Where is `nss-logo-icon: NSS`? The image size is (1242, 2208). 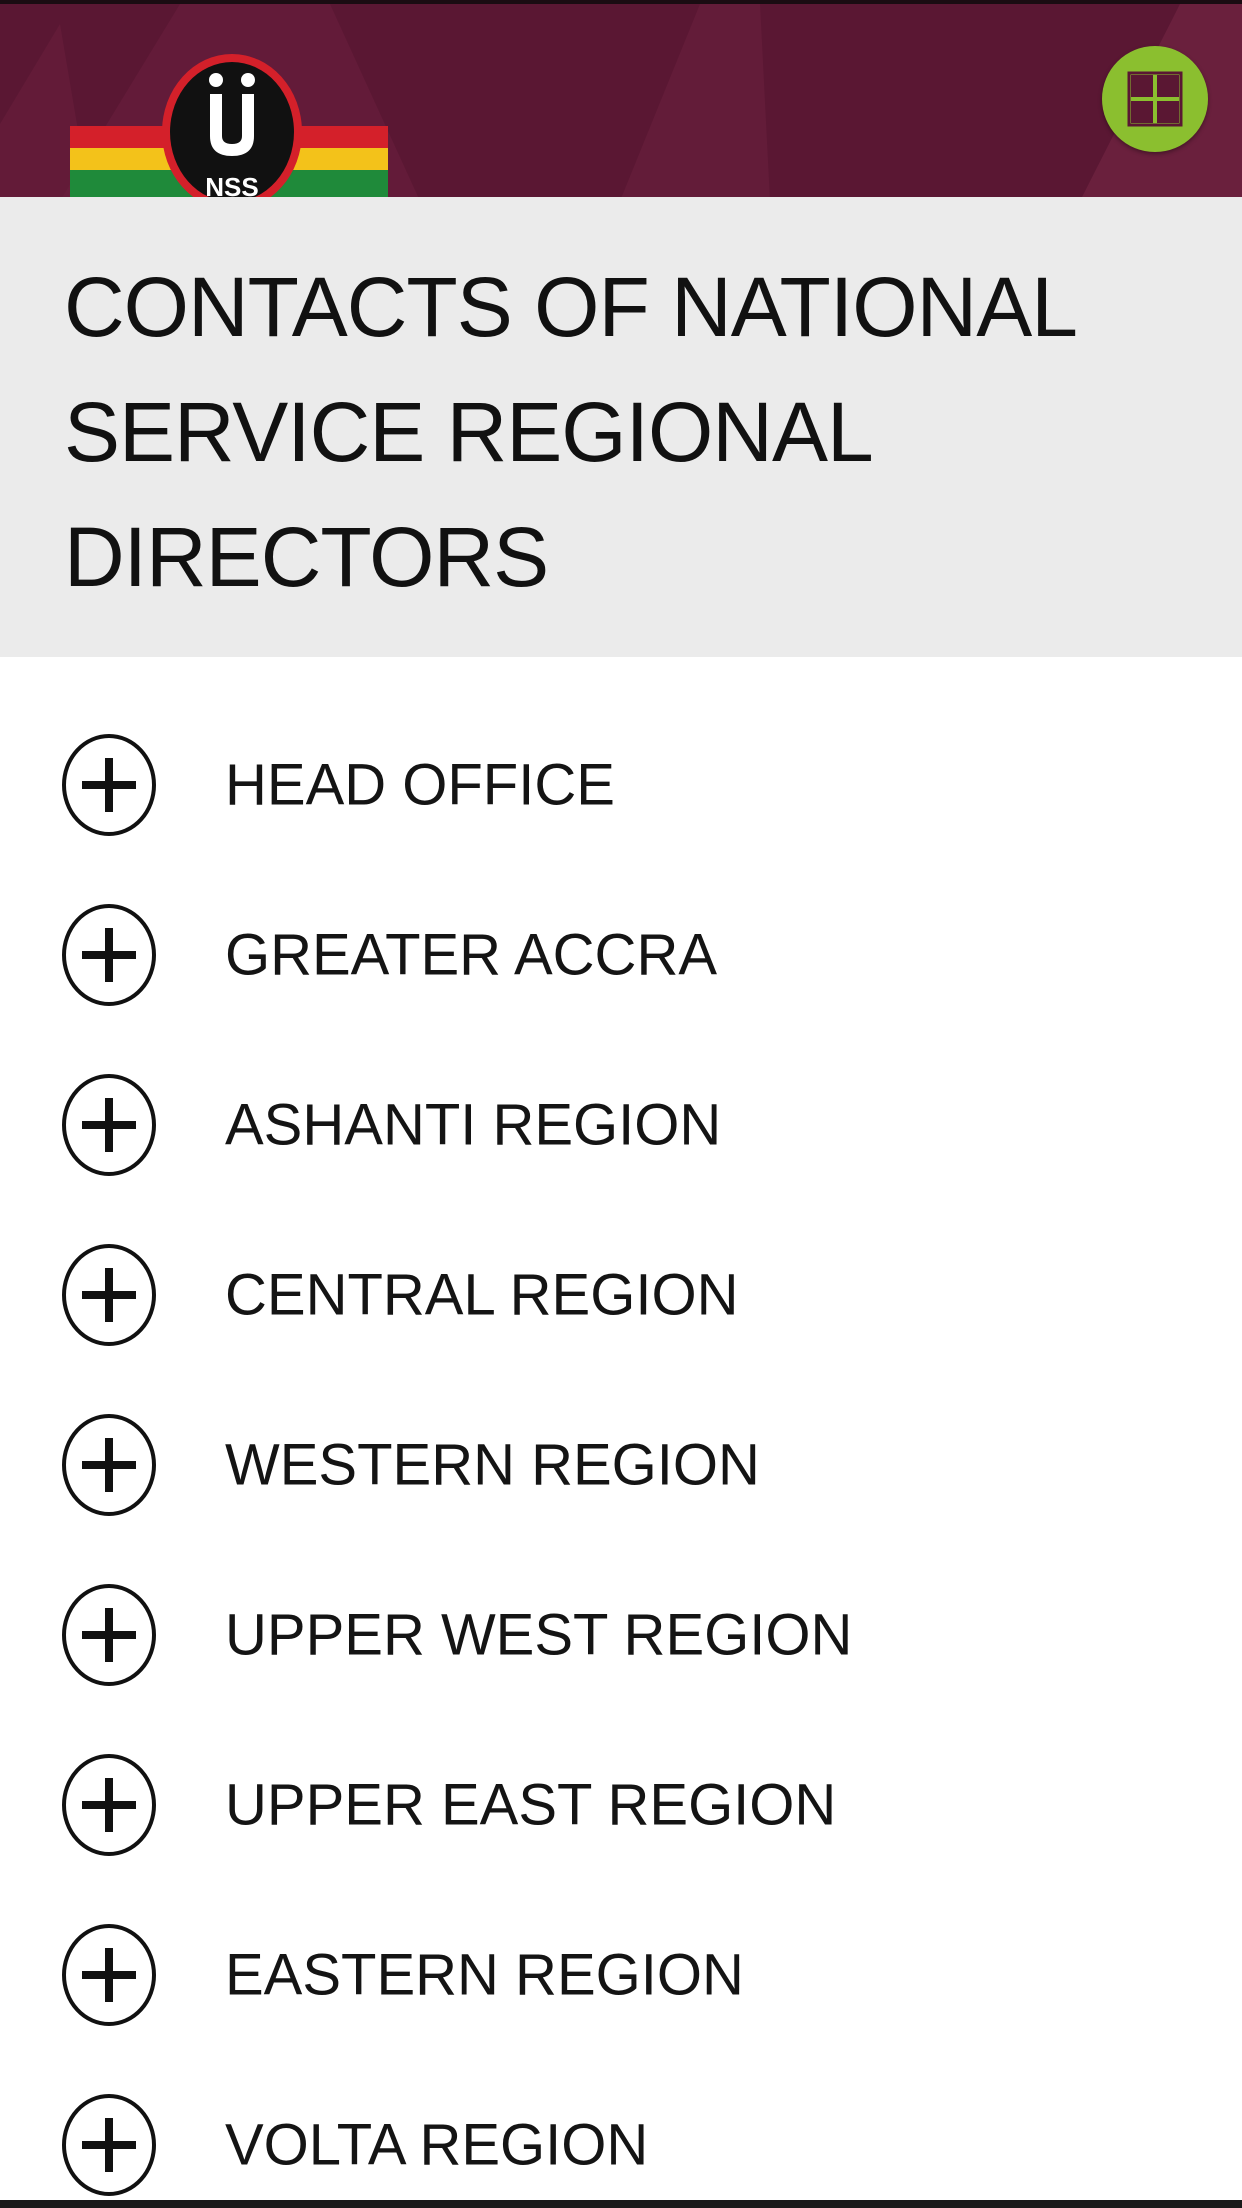 nss-logo-icon: NSS is located at coordinates (229, 125).